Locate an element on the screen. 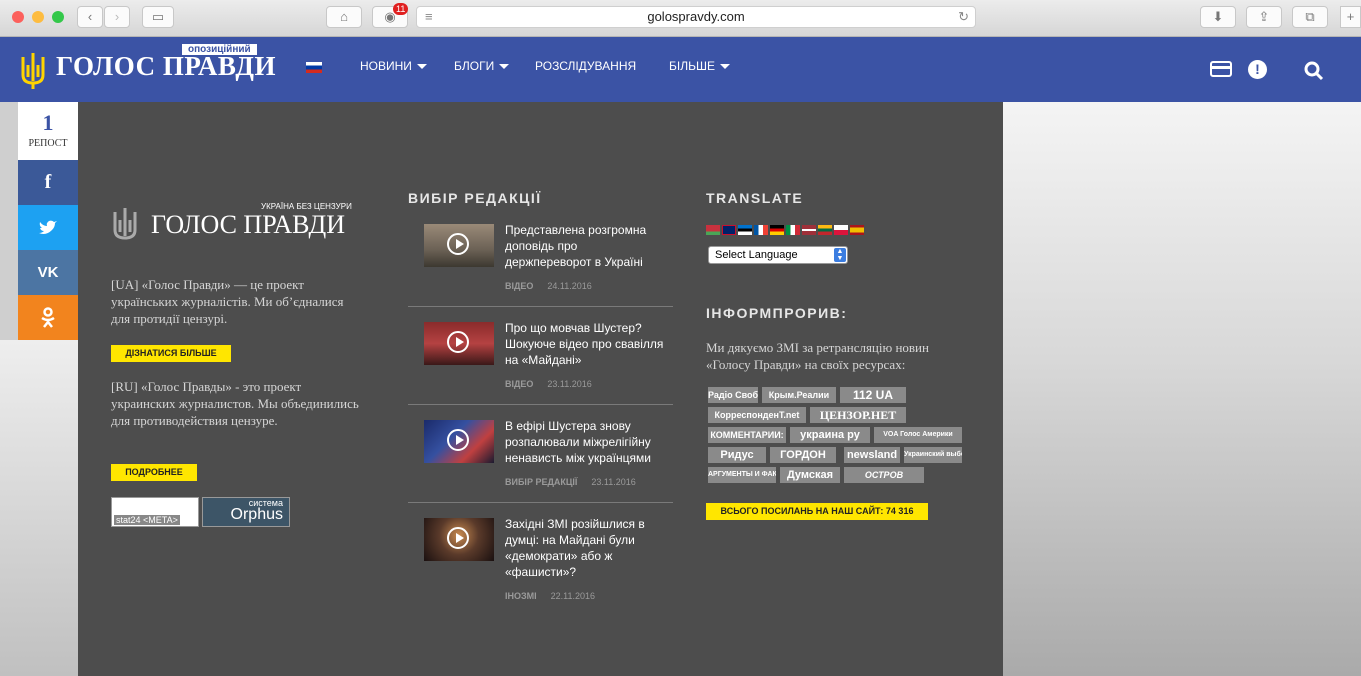 The width and height of the screenshot is (1361, 676). news-meta: ІНОЗМІ 22.11.2016 is located at coordinates (550, 596).